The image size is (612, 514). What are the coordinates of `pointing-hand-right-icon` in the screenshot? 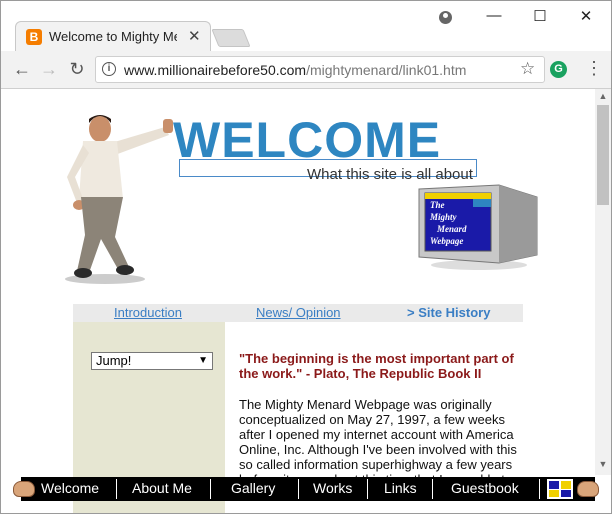 It's located at (588, 489).